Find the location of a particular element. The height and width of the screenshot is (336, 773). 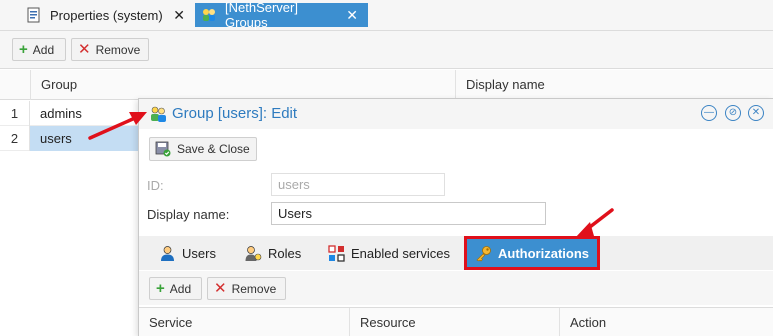

column-header-display-name: Display name is located at coordinates (614, 85).